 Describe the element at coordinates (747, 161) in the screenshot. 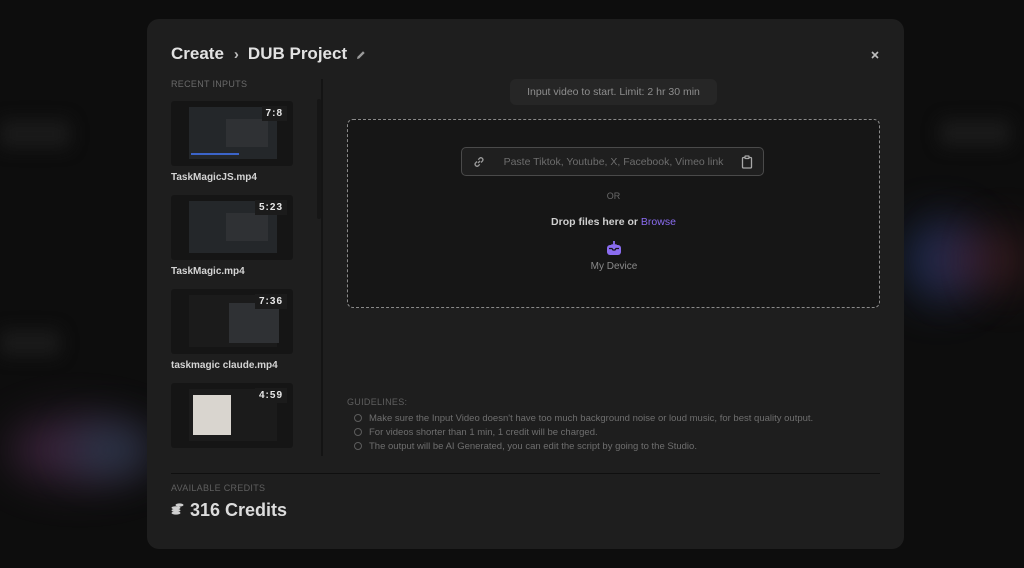

I see `clipboard-icon` at that location.